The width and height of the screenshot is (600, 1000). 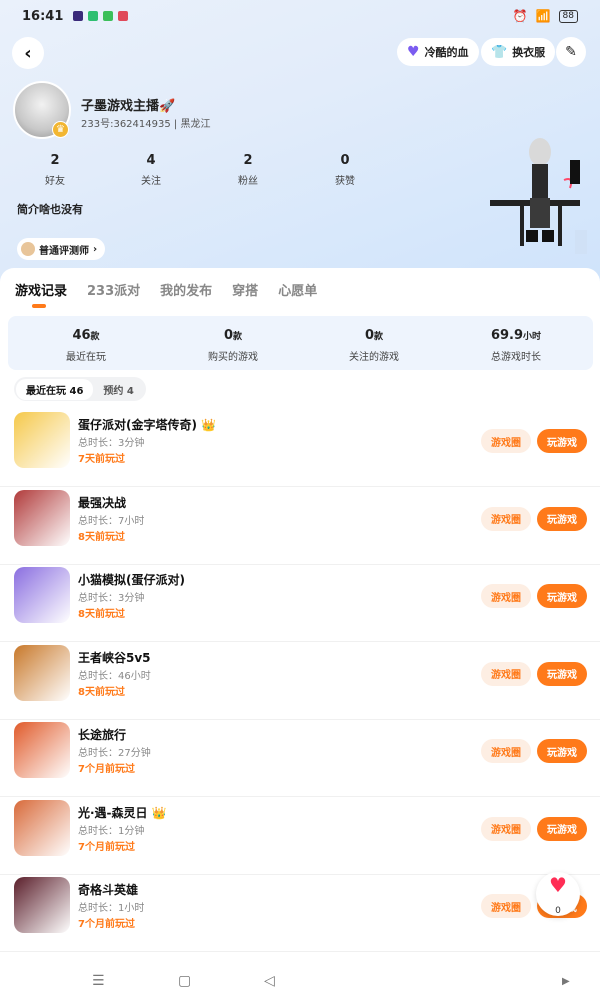 I want to click on game-row: 奇格斗英雄总时长：1小时7个月前玩过游戏圈玩游戏, so click(x=300, y=913).